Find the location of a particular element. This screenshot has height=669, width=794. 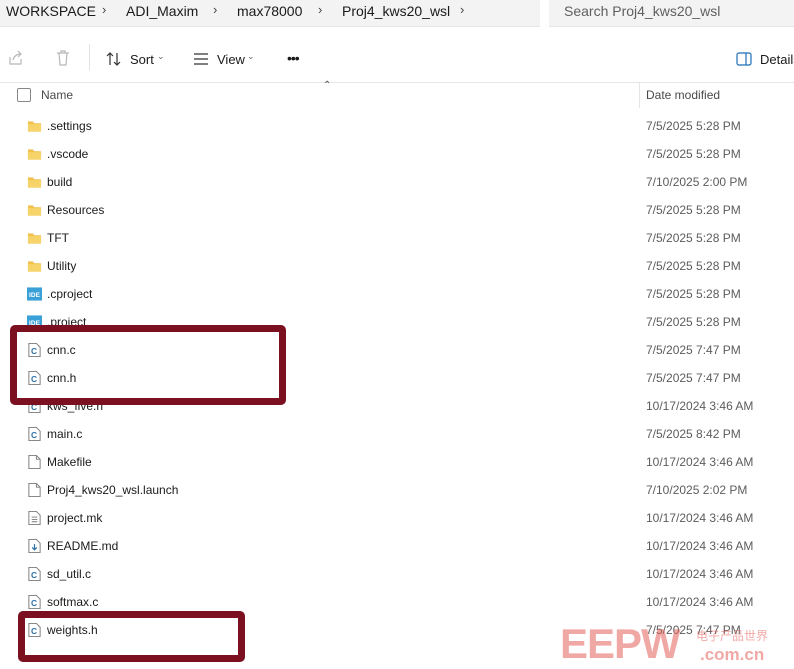

file-row: Proj4_kws20_wsl.launch 7/10/2025 2:02 PM is located at coordinates (397, 490).